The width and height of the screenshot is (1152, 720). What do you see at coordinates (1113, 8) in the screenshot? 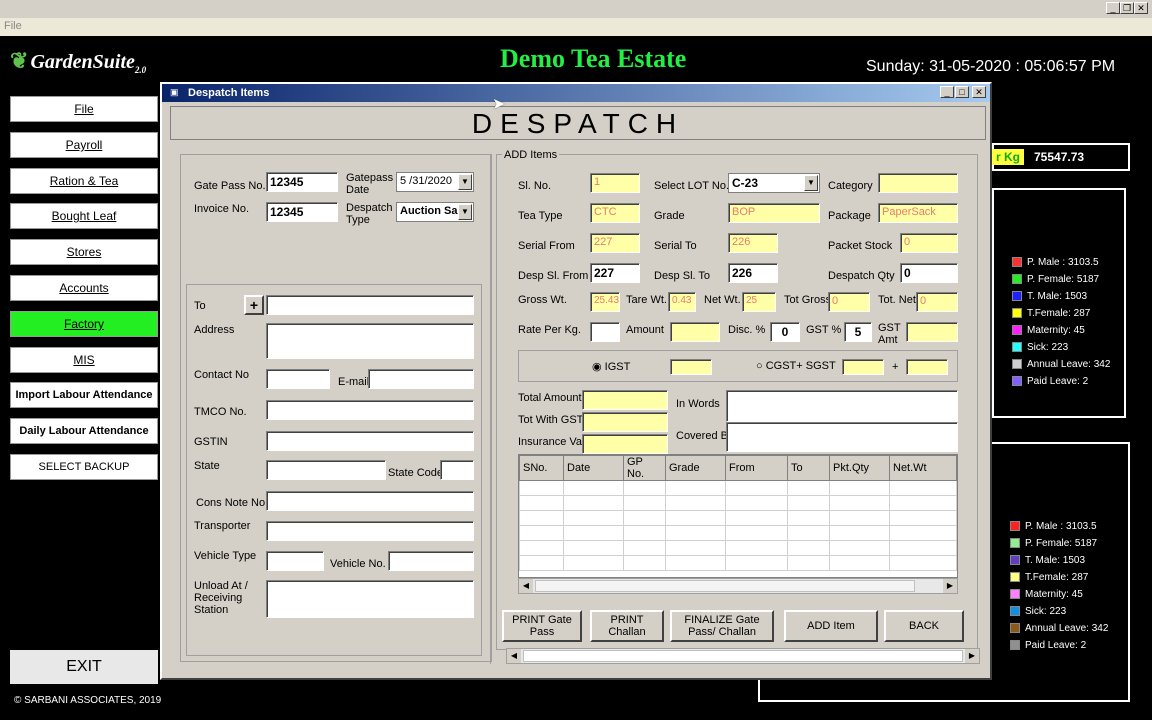
I see `minimize-icon: _` at bounding box center [1113, 8].